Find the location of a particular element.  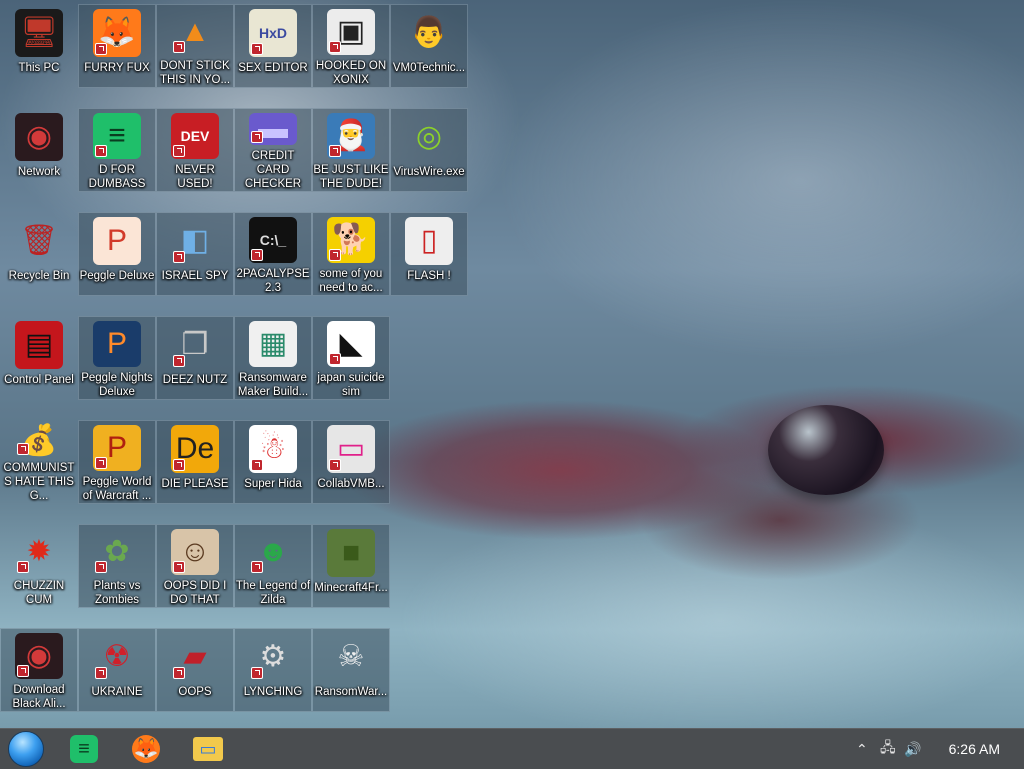

desktop-icon-label: Super Hida is located at coordinates (273, 484).